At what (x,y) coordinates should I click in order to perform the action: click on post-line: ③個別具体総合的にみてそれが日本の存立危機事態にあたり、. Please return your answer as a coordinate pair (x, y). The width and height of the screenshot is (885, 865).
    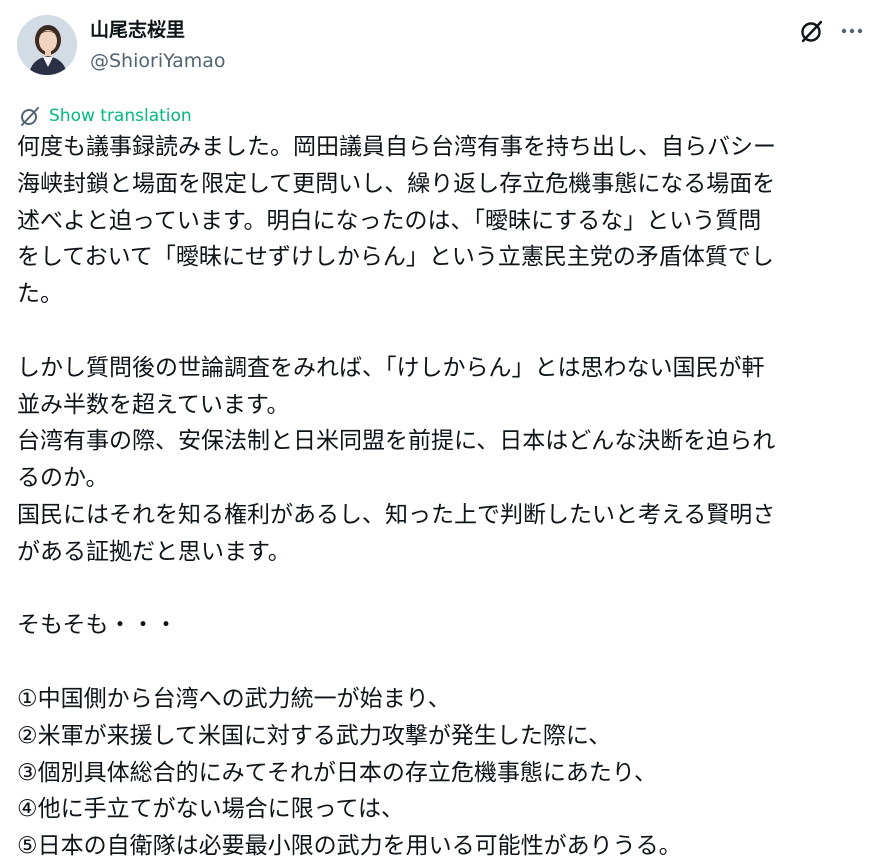
    Looking at the image, I should click on (337, 772).